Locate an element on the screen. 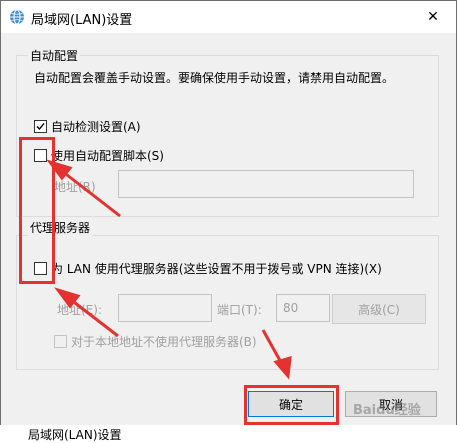  annotation-arrow-lower is located at coordinates (86, 312).